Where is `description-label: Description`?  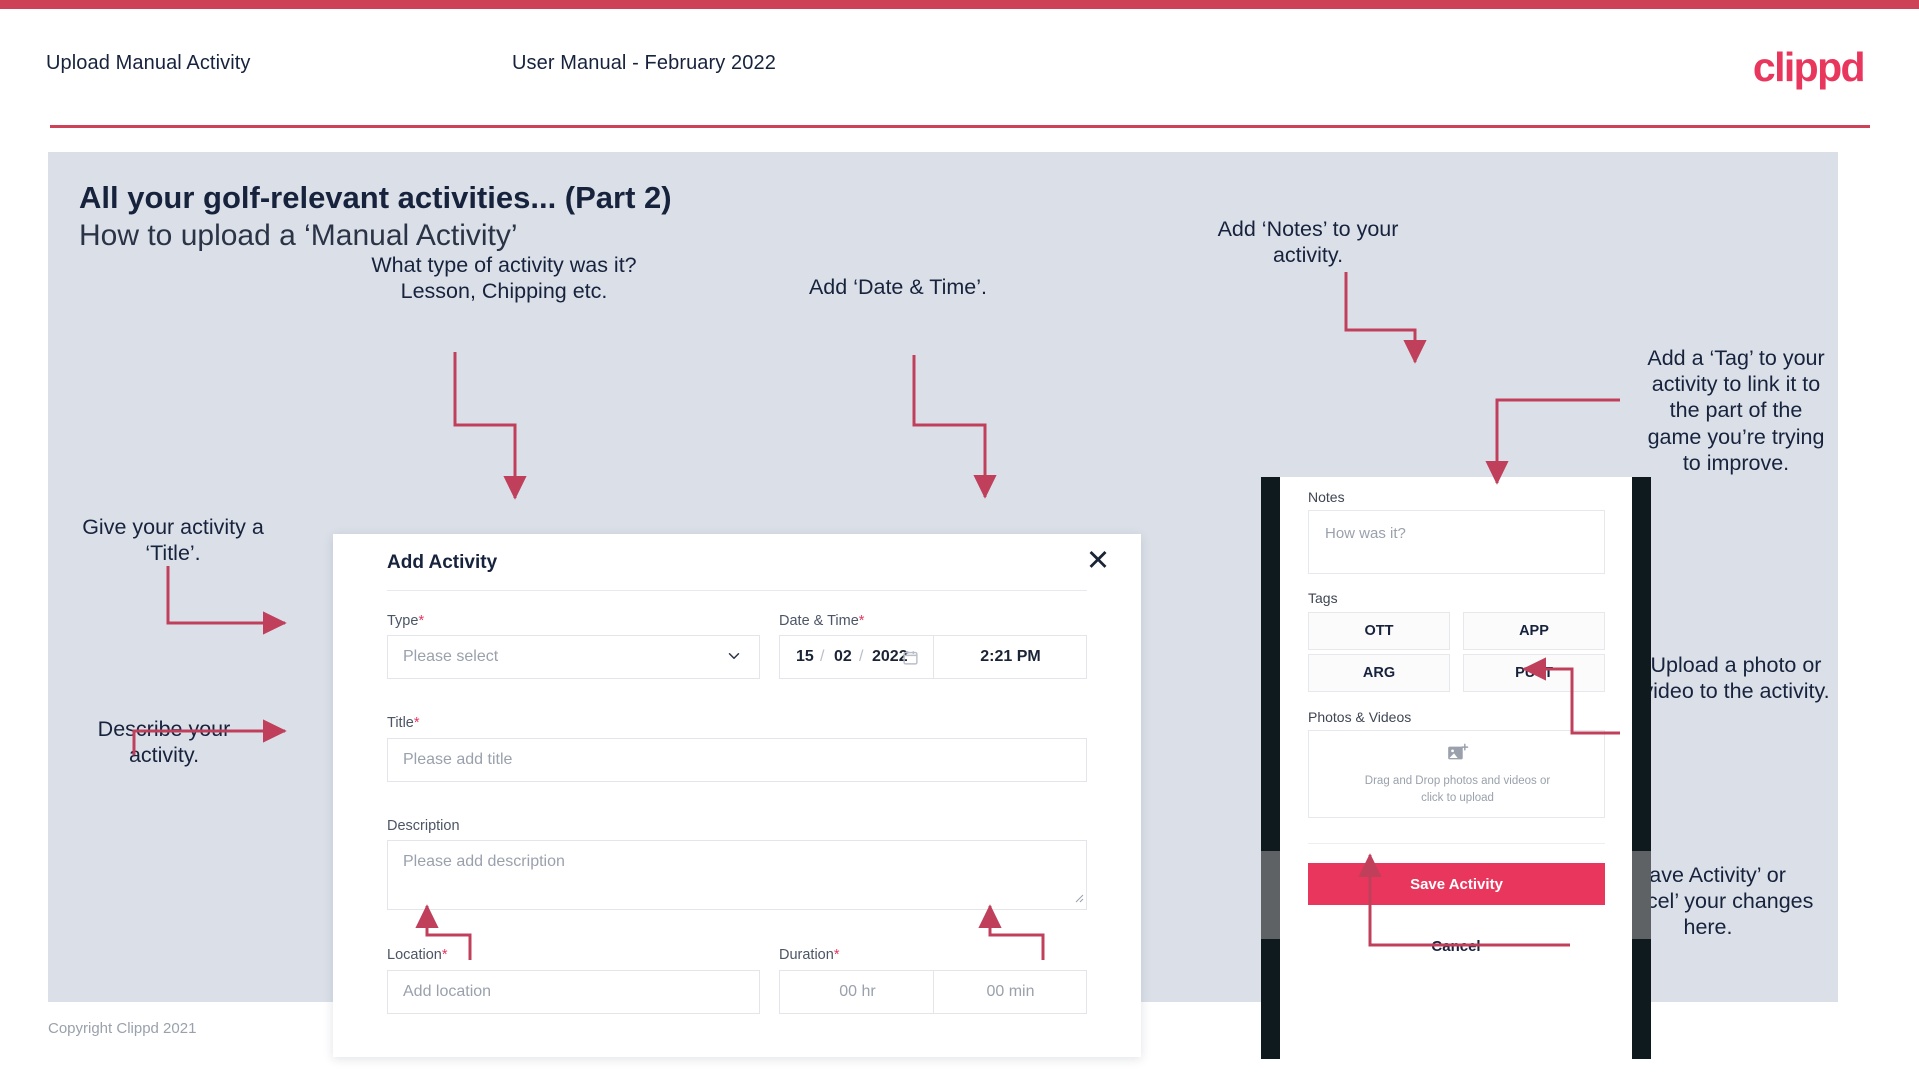 description-label: Description is located at coordinates (423, 826).